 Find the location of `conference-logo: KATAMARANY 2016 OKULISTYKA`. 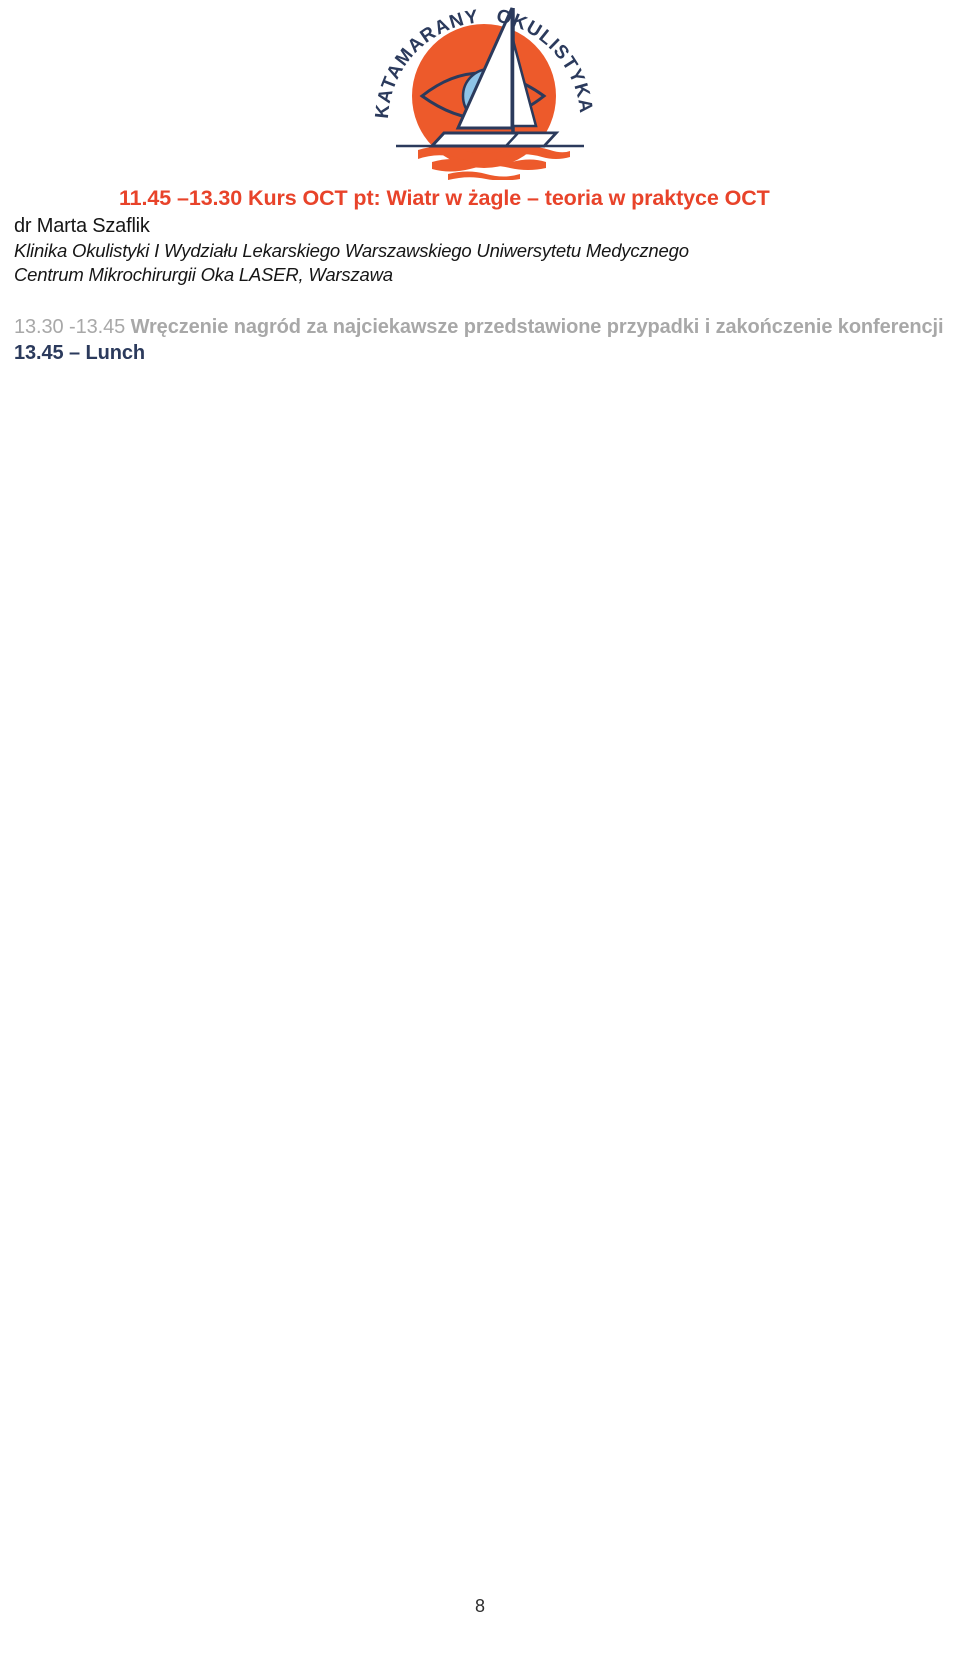

conference-logo: KATAMARANY 2016 OKULISTYKA is located at coordinates (480, 91).